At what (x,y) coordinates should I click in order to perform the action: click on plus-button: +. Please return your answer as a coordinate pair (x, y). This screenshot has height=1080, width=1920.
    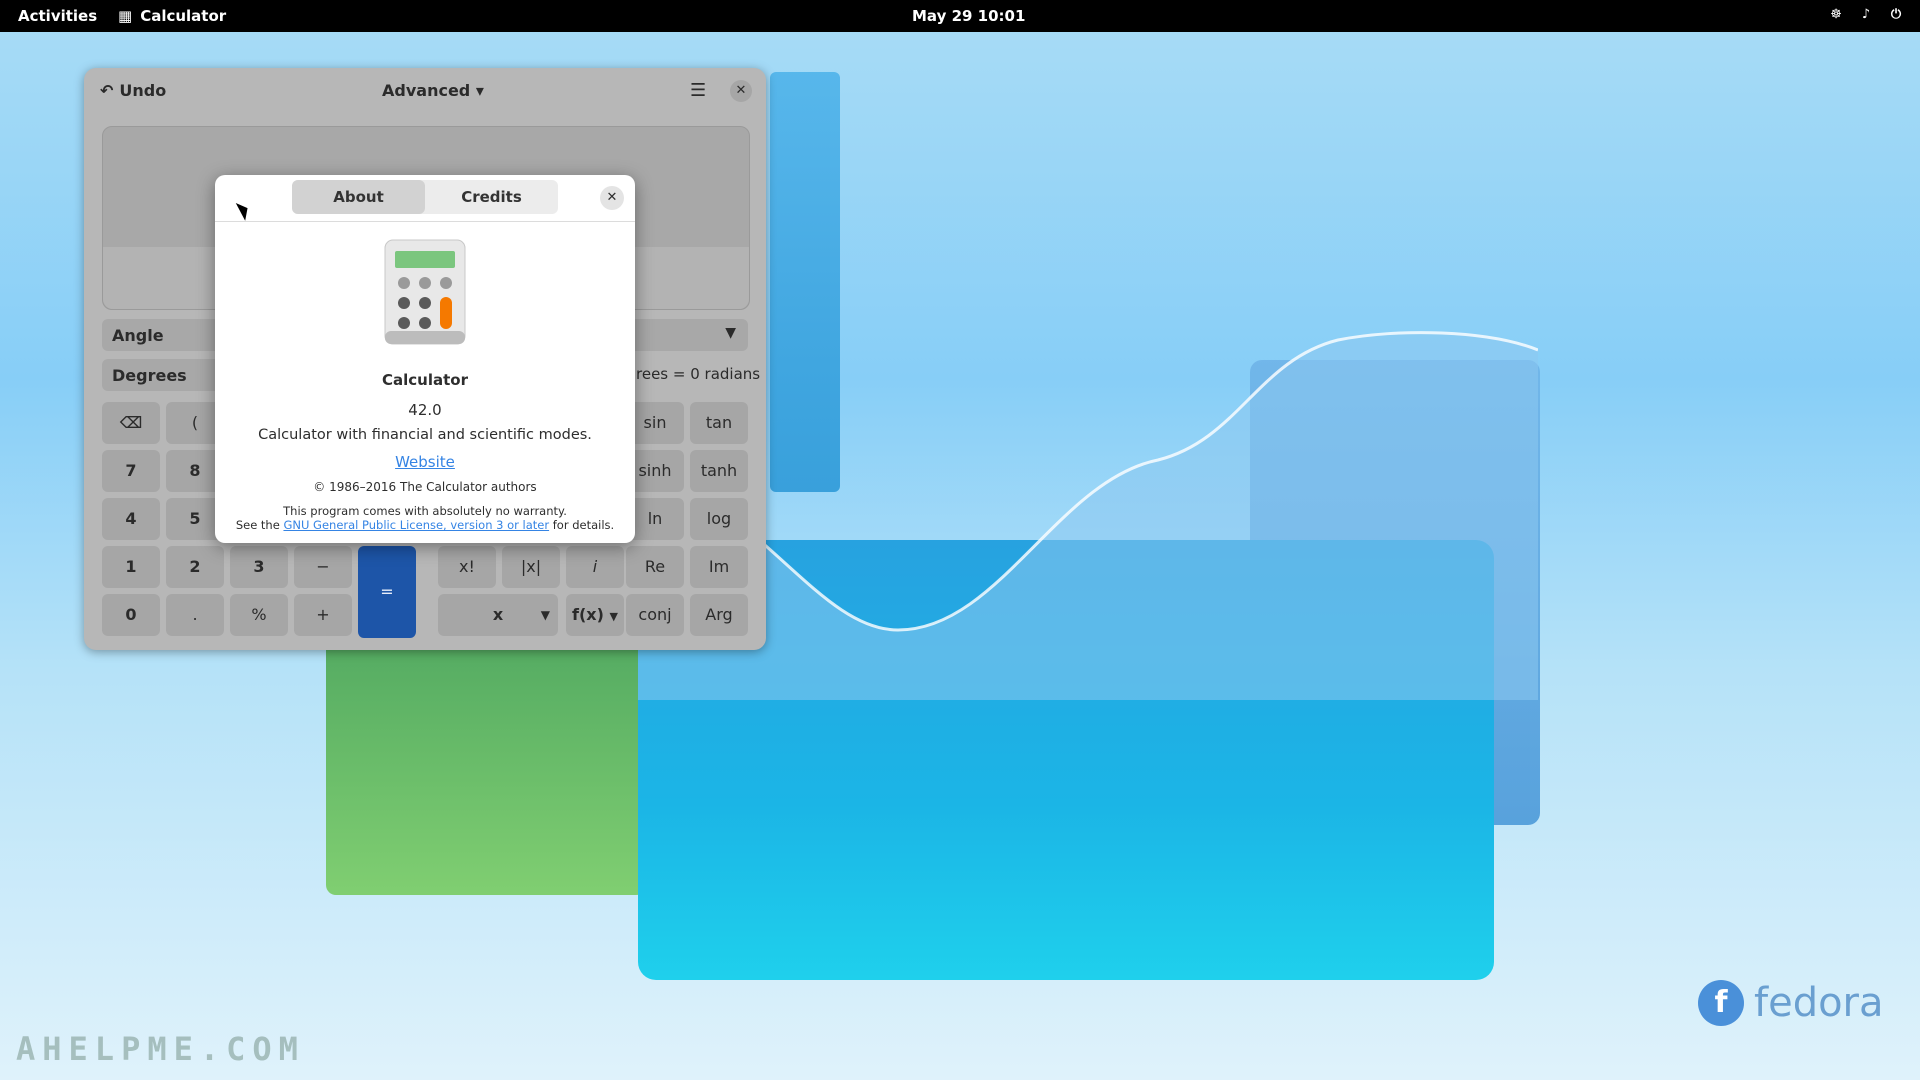
    Looking at the image, I should click on (323, 615).